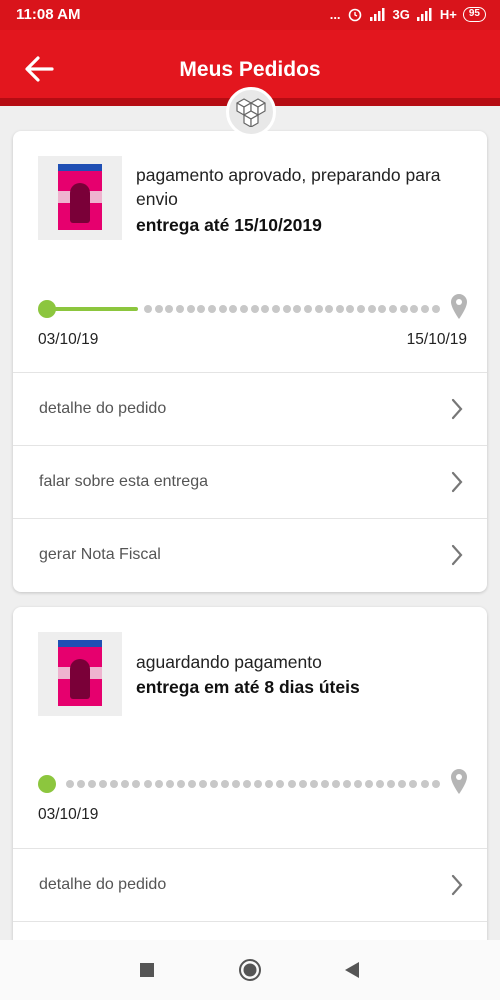 This screenshot has height=1000, width=500. I want to click on recents-button, so click(147, 970).